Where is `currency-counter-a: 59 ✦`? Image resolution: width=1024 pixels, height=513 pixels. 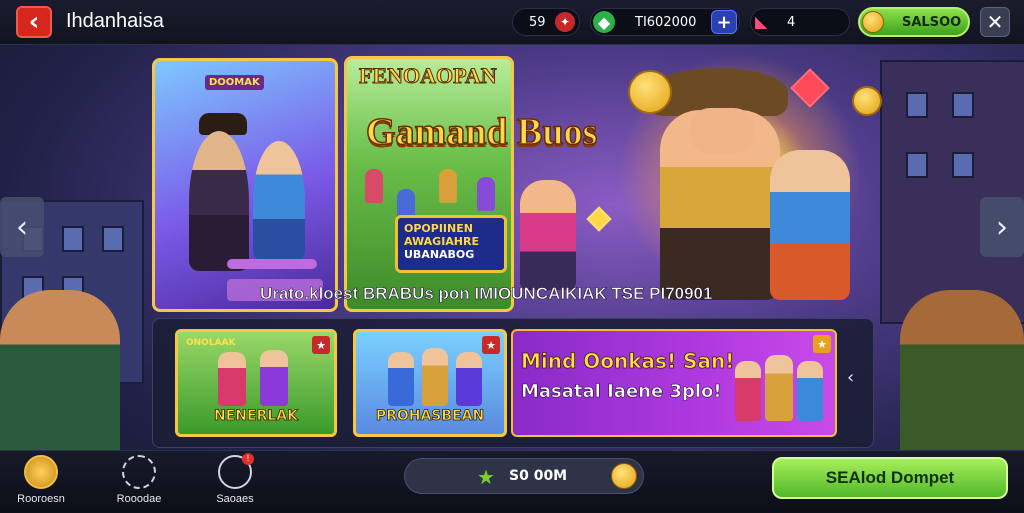
currency-counter-a: 59 ✦ is located at coordinates (546, 22).